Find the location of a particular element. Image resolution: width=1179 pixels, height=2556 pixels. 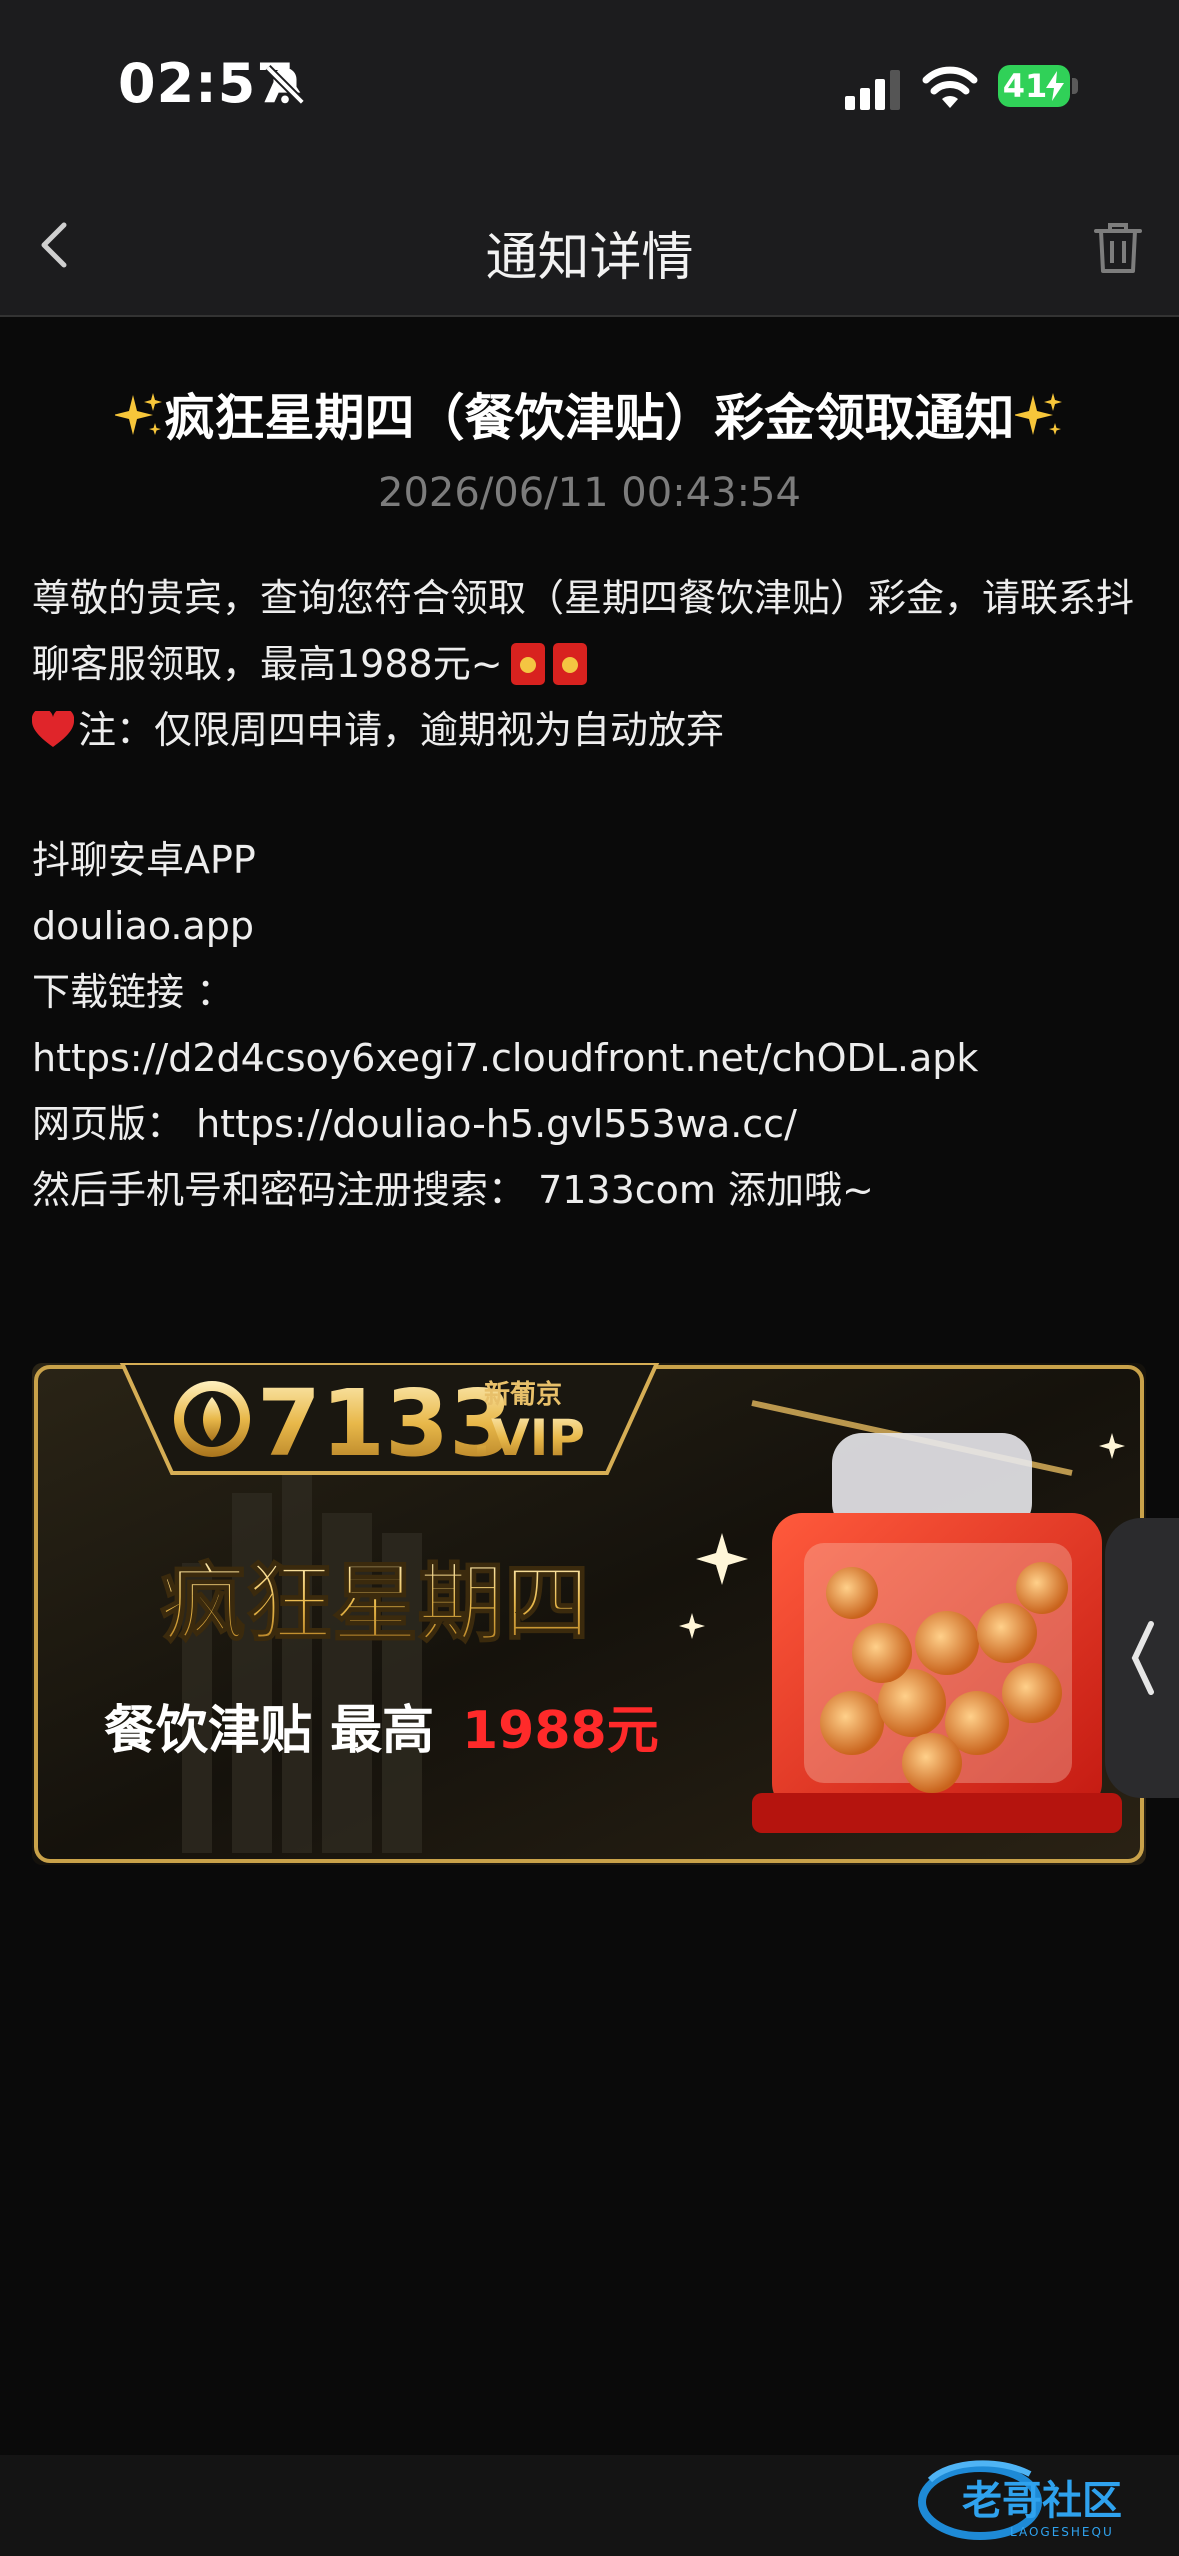

notice-title: 疯狂星期四（餐饮津贴）彩金领取通知 is located at coordinates (589, 414).